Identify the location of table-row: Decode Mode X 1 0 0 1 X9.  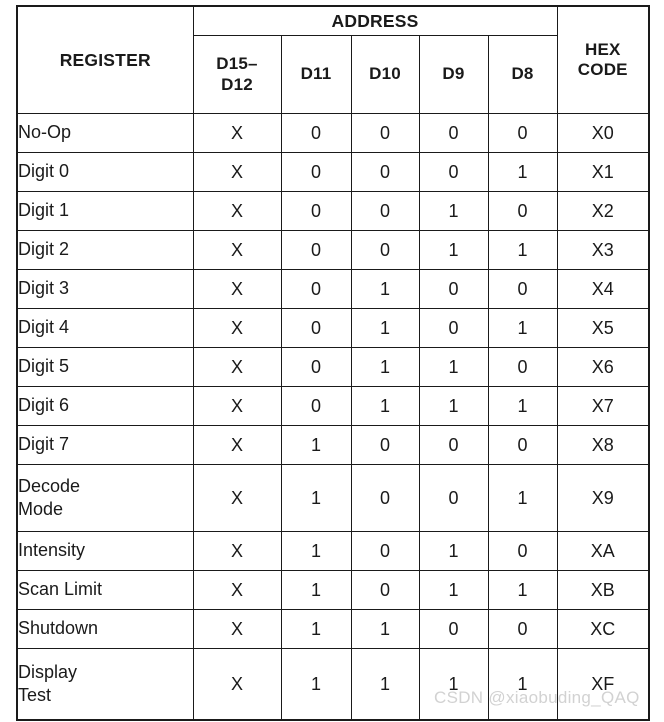
(333, 498).